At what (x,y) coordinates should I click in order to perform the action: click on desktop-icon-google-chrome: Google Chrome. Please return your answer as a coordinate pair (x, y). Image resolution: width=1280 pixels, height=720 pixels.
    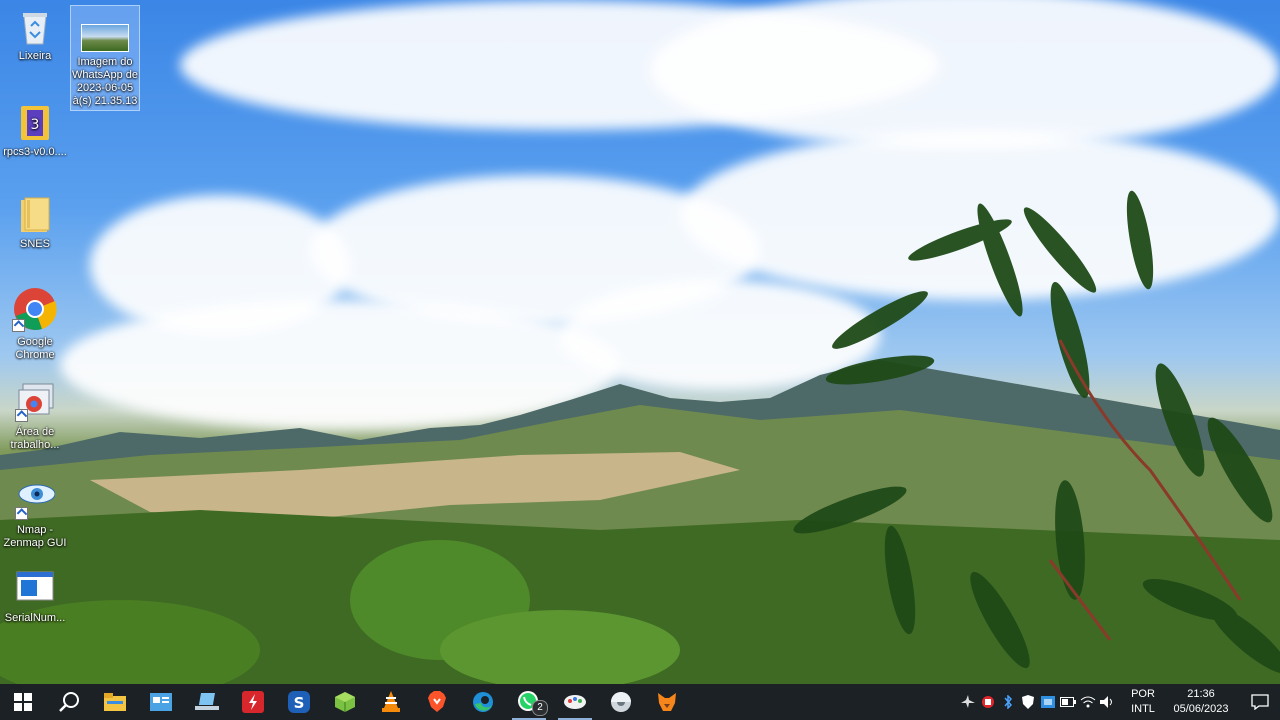
    Looking at the image, I should click on (35, 324).